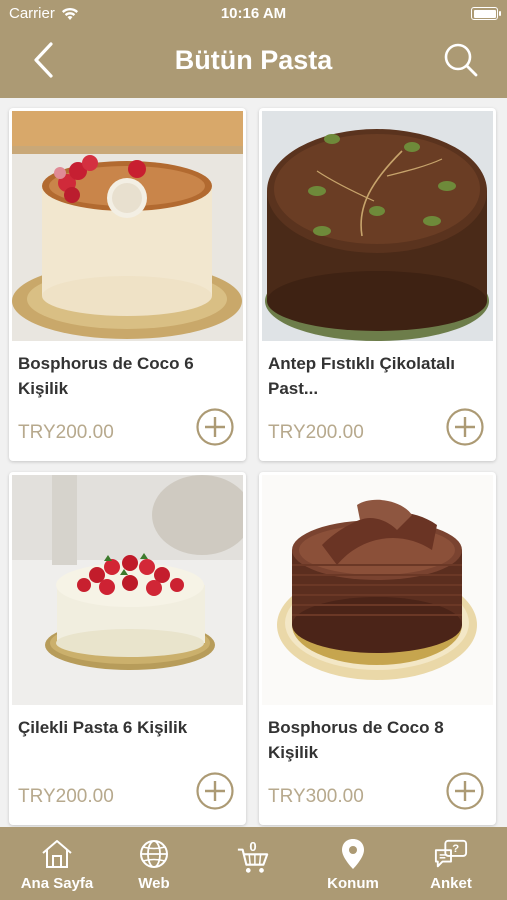 Image resolution: width=507 pixels, height=900 pixels. I want to click on tab-label: Web, so click(154, 883).